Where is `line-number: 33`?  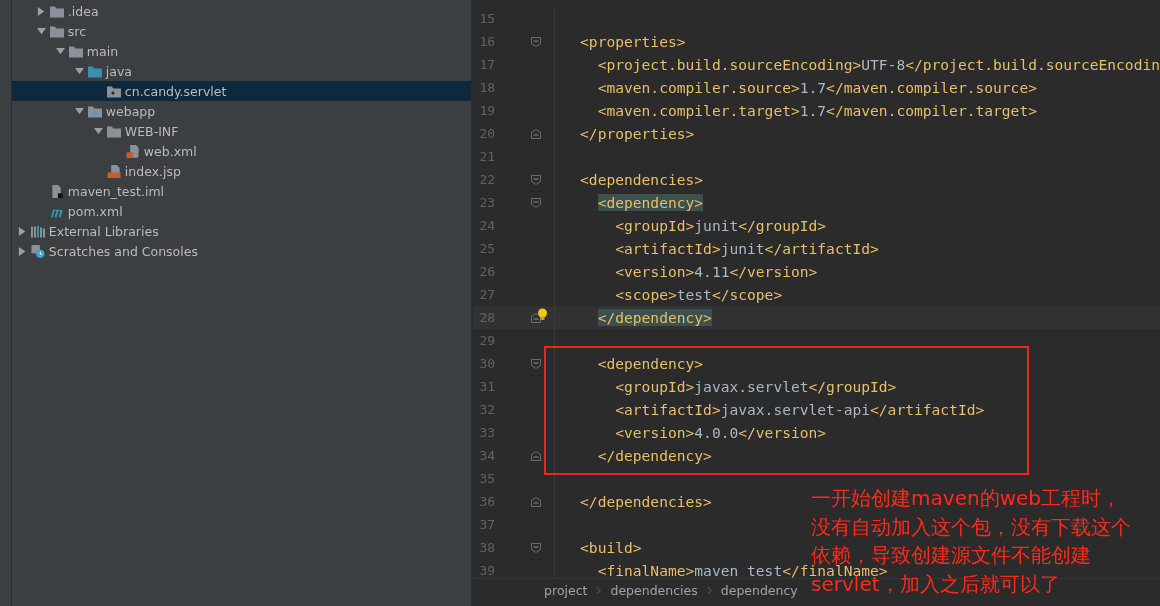
line-number: 33 is located at coordinates (487, 432).